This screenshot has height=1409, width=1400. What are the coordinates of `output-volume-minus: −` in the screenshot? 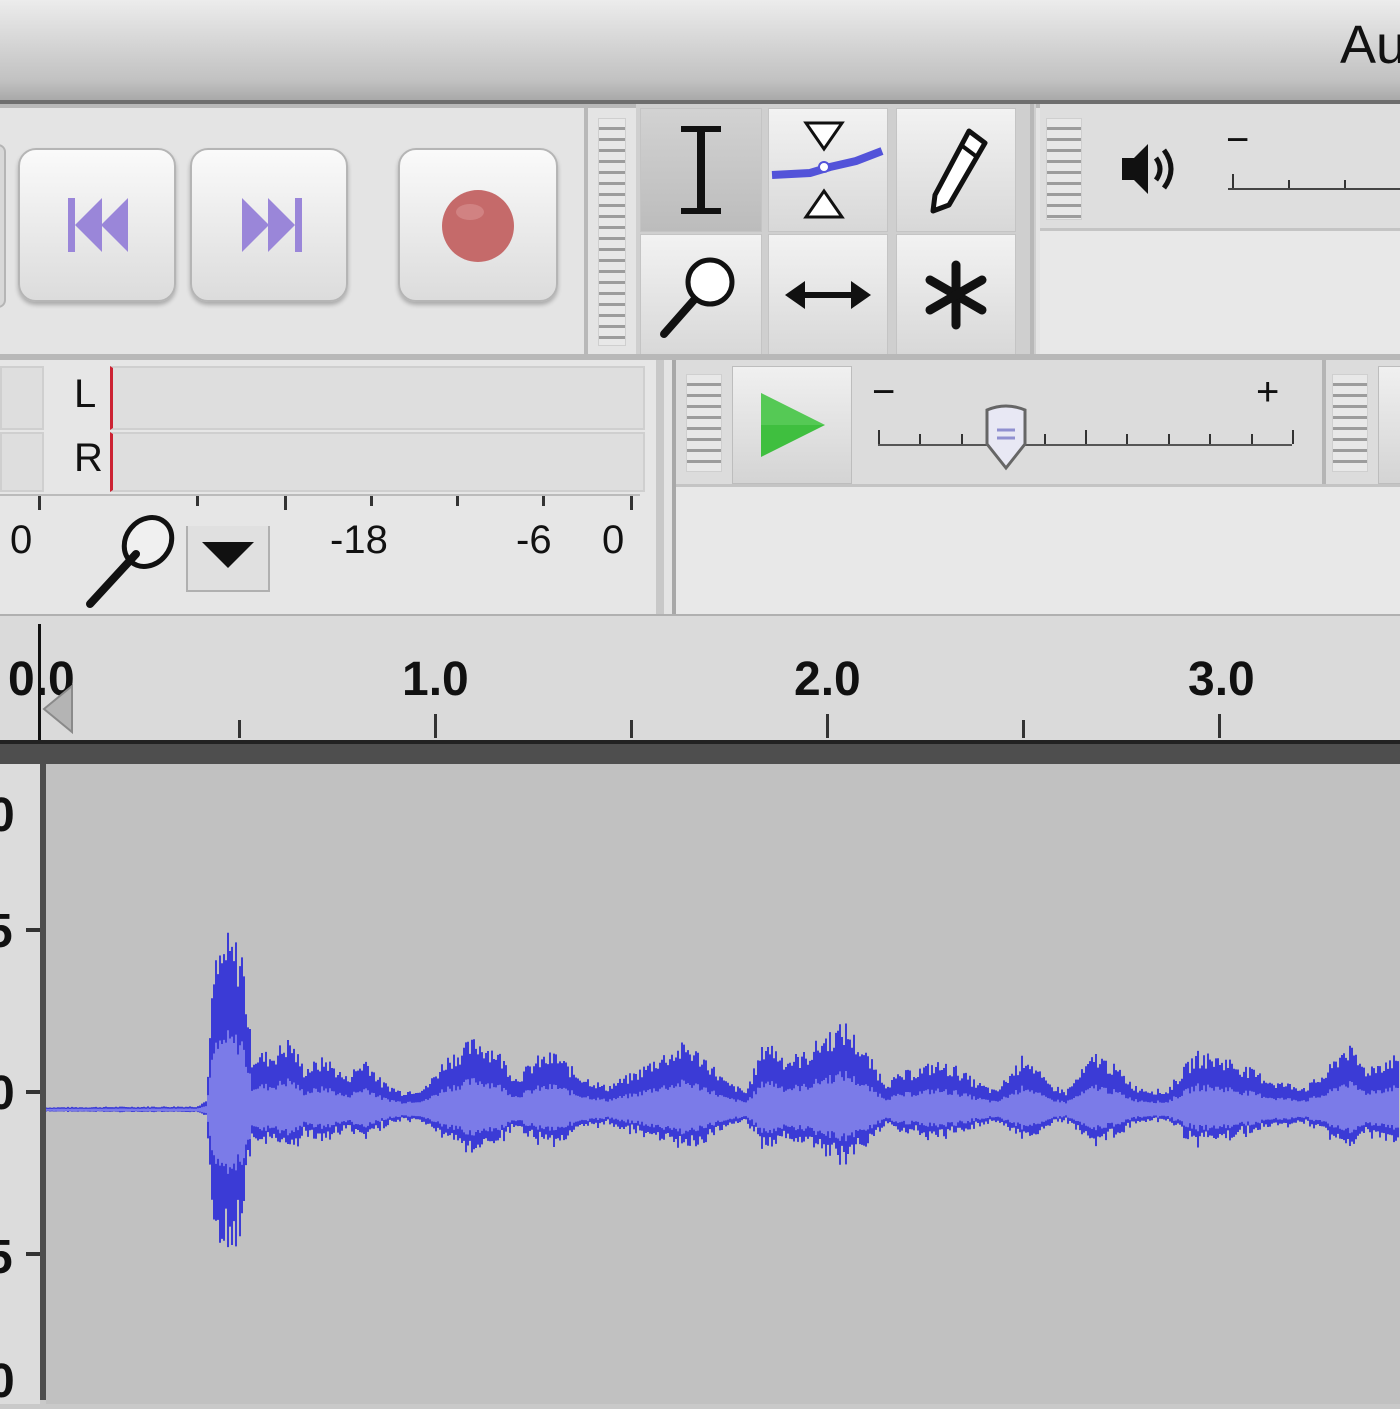 It's located at (1238, 140).